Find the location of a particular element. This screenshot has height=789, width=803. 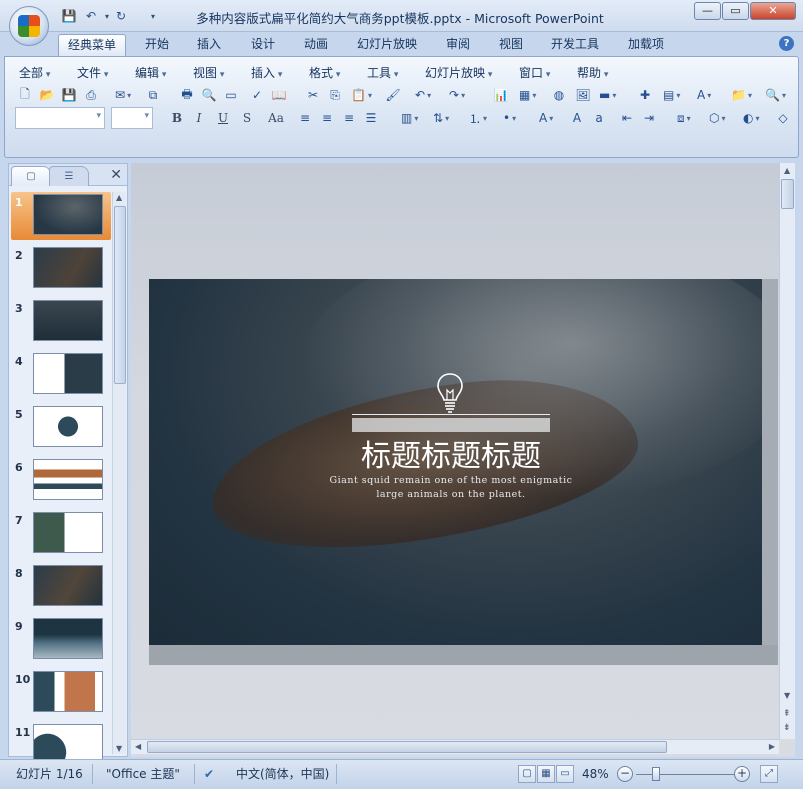

panel-close-icon: ✕ is located at coordinates (116, 175).